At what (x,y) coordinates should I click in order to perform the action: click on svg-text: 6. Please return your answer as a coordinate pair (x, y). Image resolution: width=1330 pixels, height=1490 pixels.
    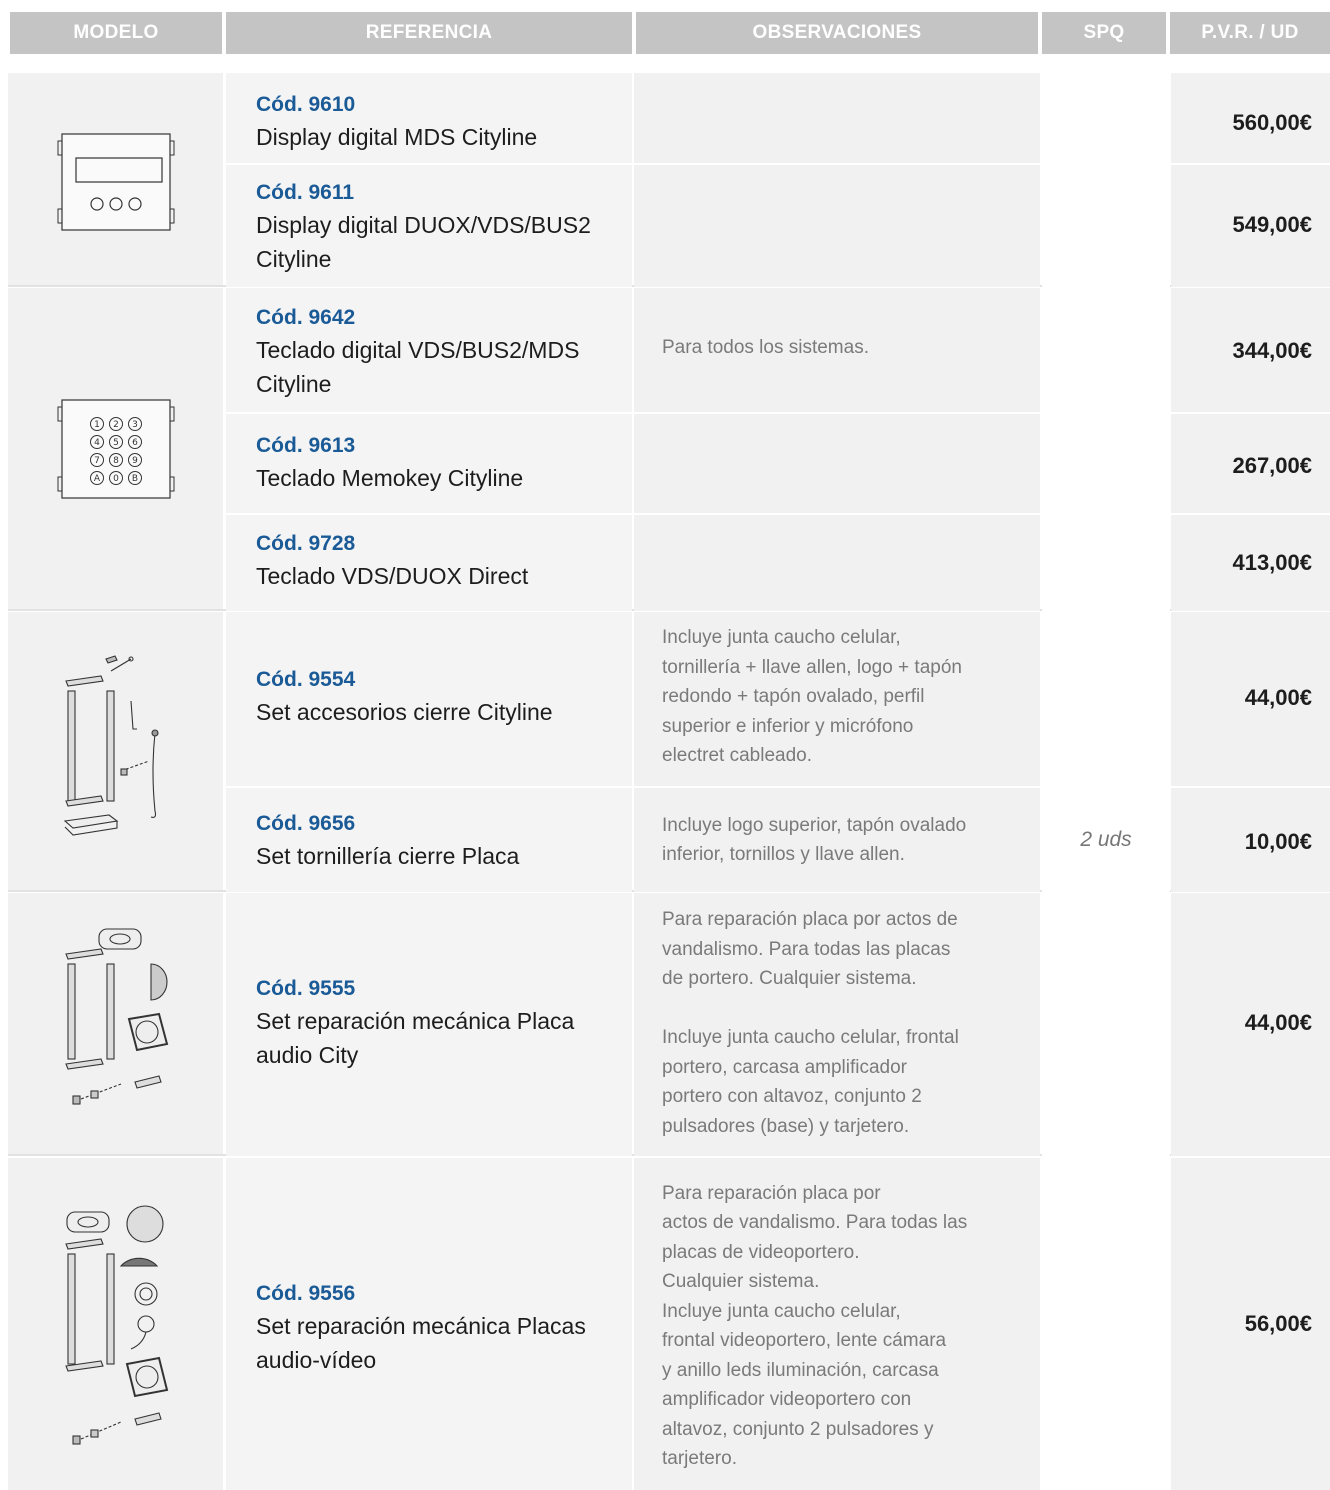
    Looking at the image, I should click on (135, 443).